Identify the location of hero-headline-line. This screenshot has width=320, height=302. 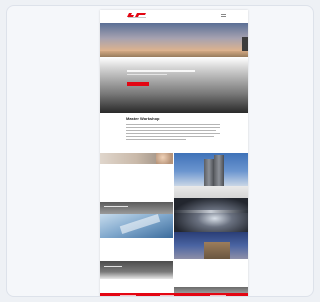
(161, 71).